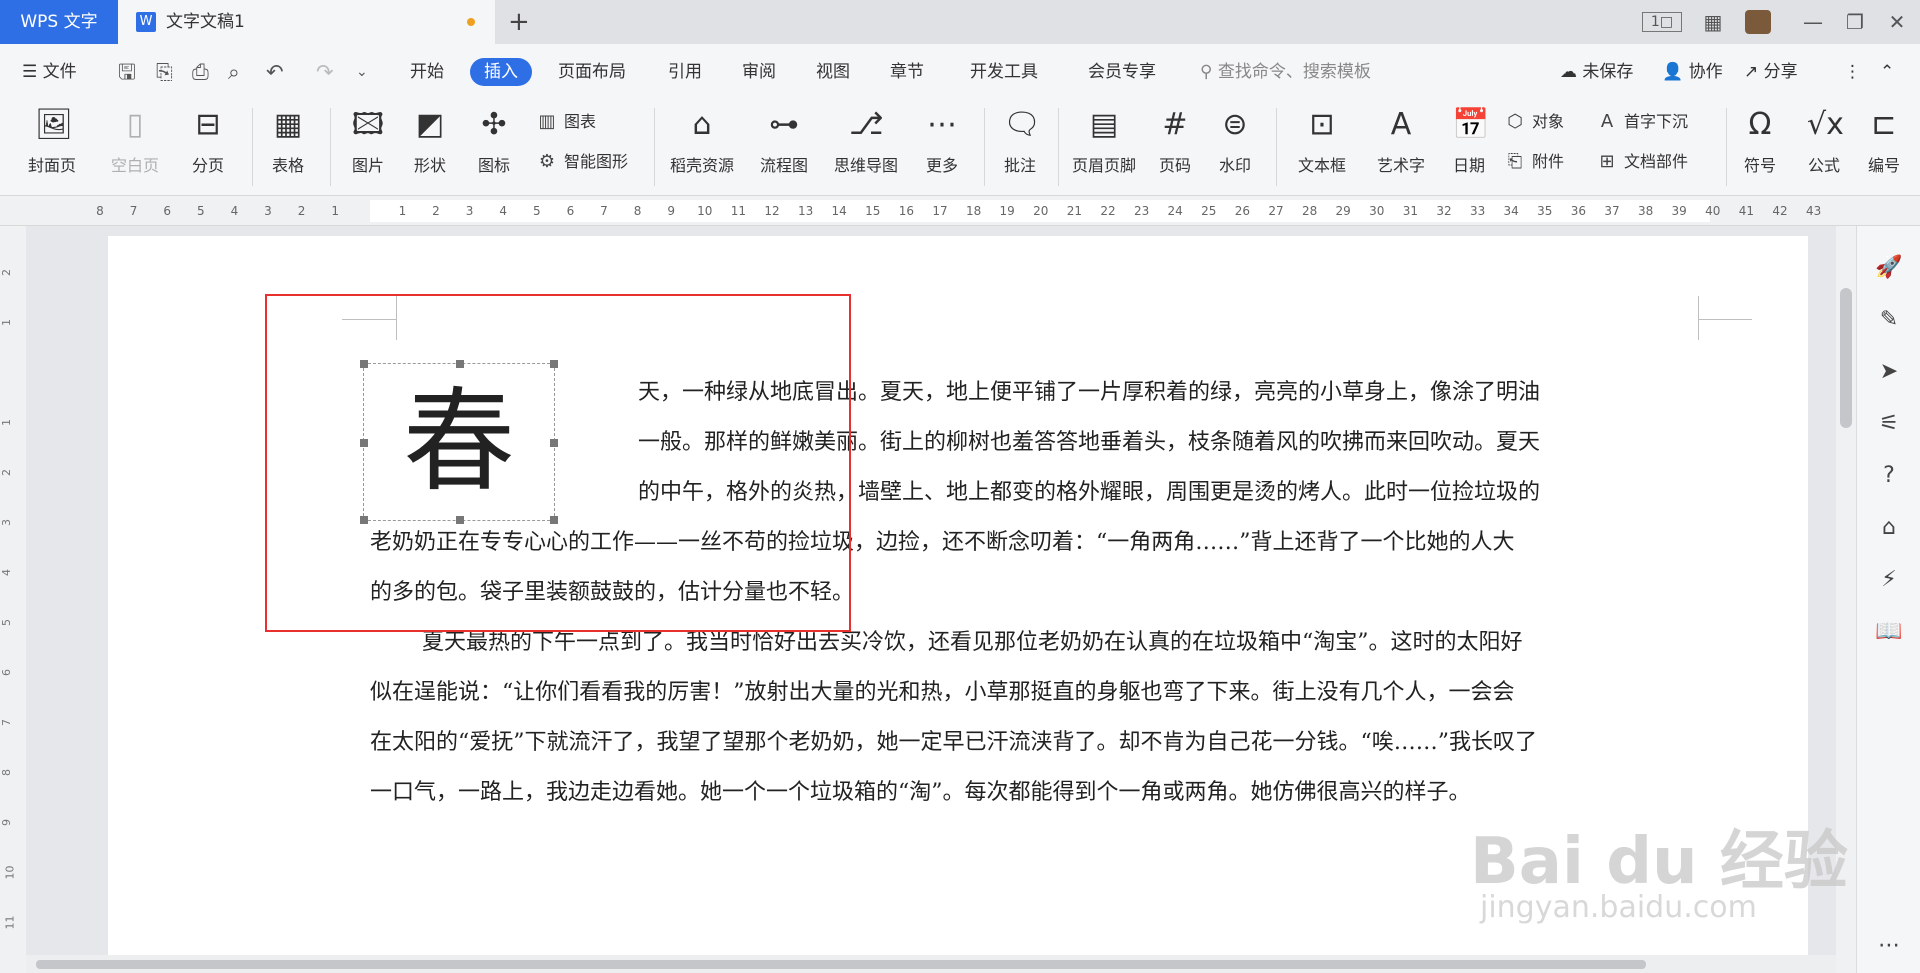  Describe the element at coordinates (833, 72) in the screenshot. I see `tab-view: 视图` at that location.